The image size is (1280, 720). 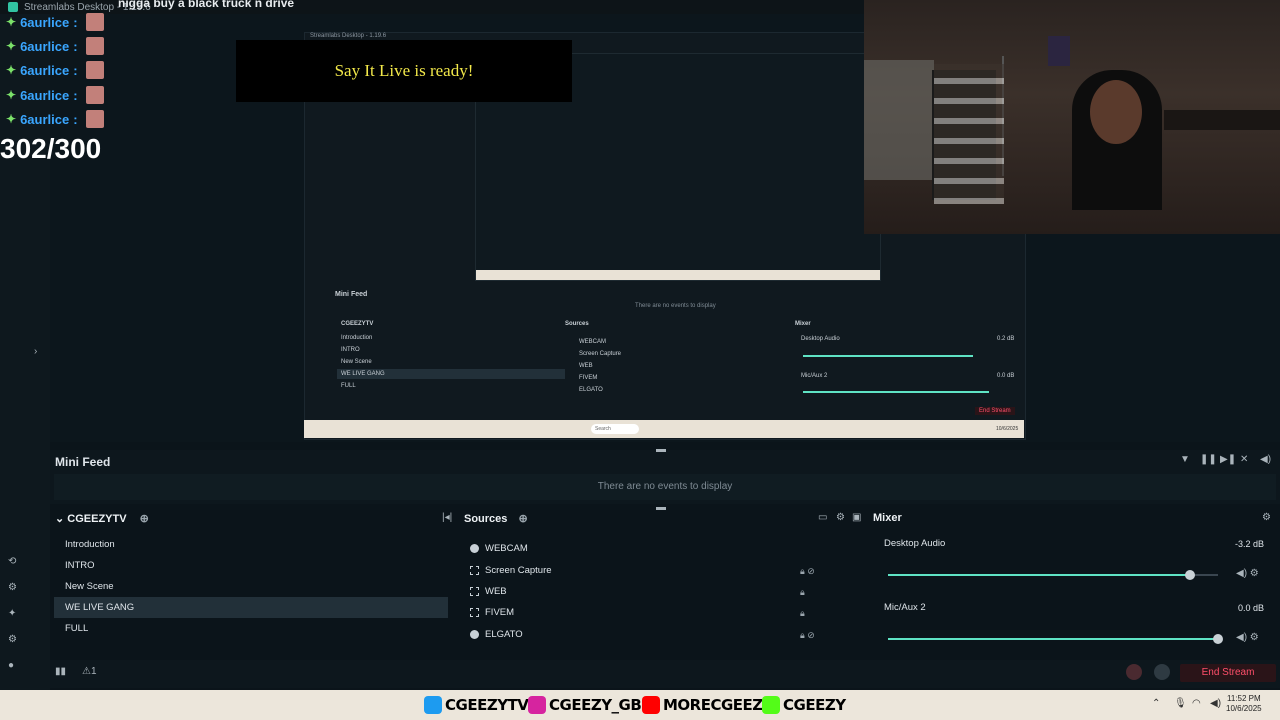 What do you see at coordinates (664, 429) in the screenshot?
I see `nested-taskbar` at bounding box center [664, 429].